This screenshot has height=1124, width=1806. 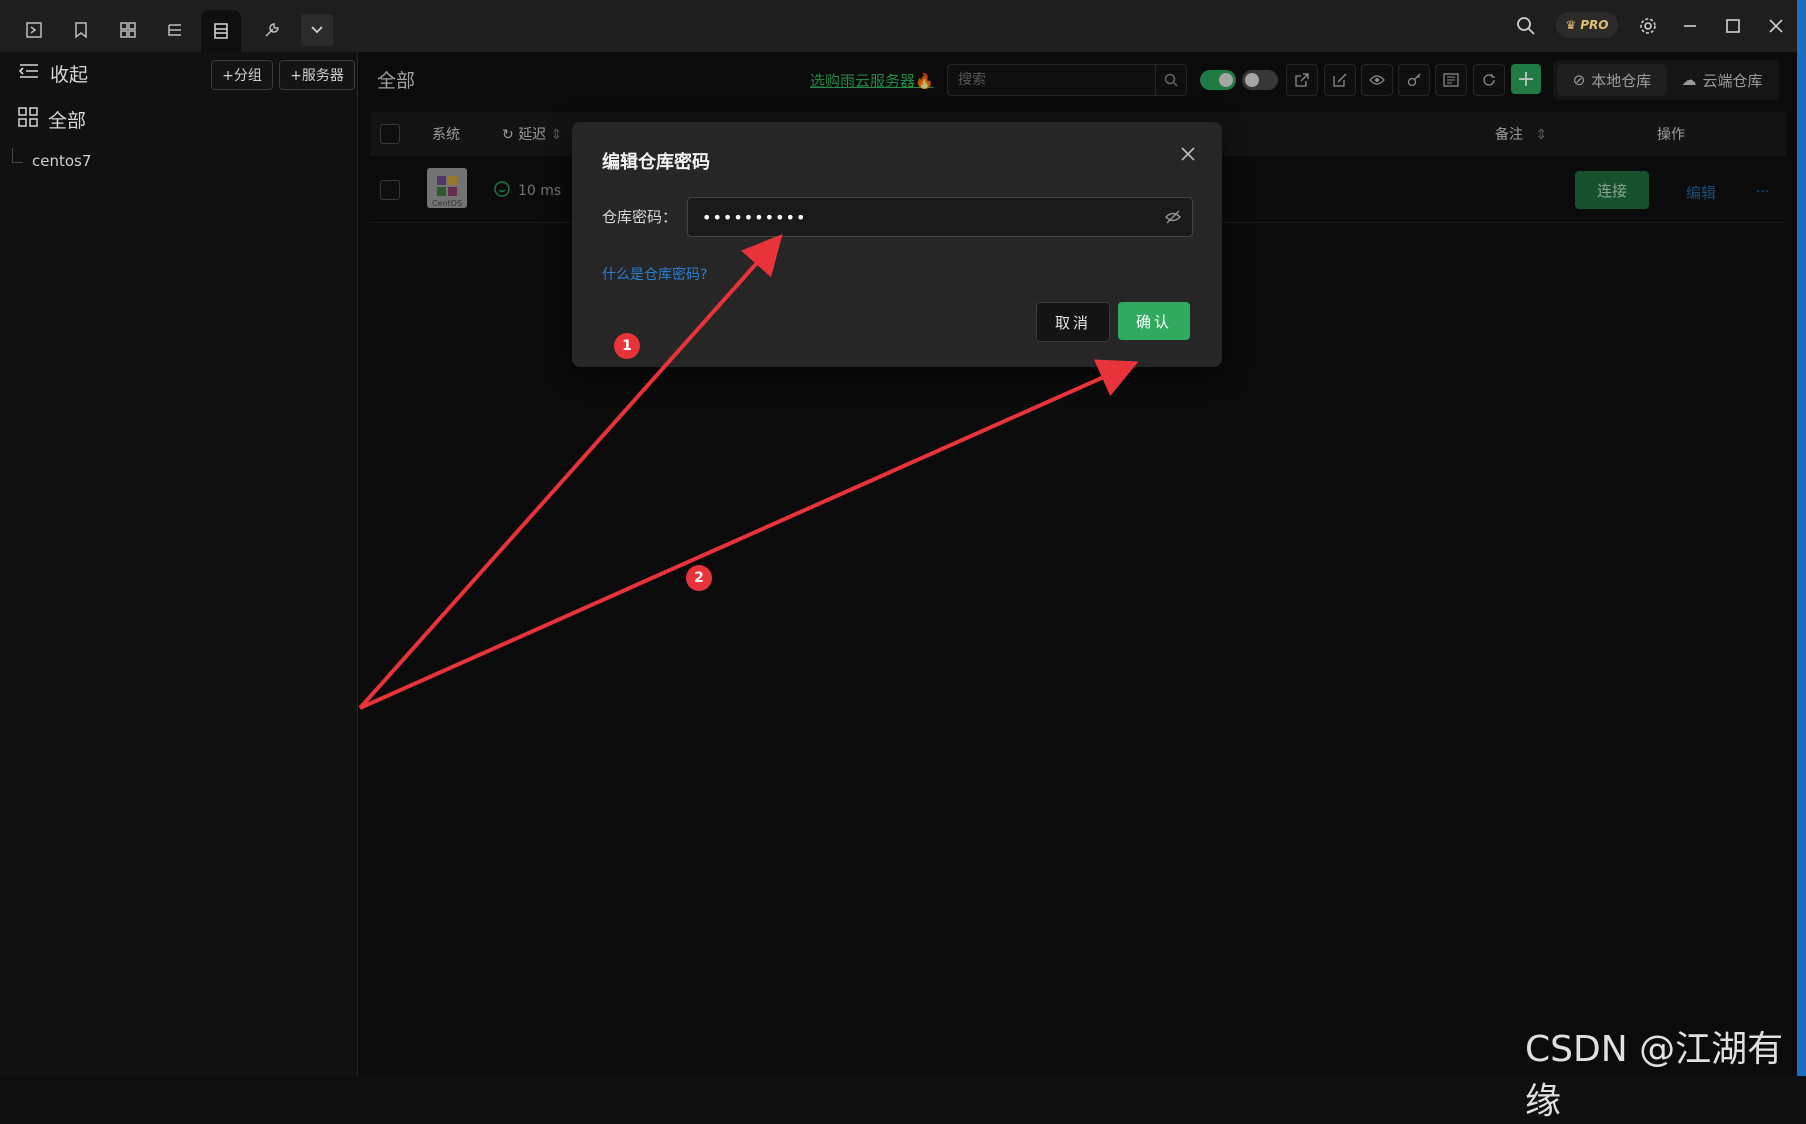 What do you see at coordinates (1690, 26) in the screenshot?
I see `minimize-icon` at bounding box center [1690, 26].